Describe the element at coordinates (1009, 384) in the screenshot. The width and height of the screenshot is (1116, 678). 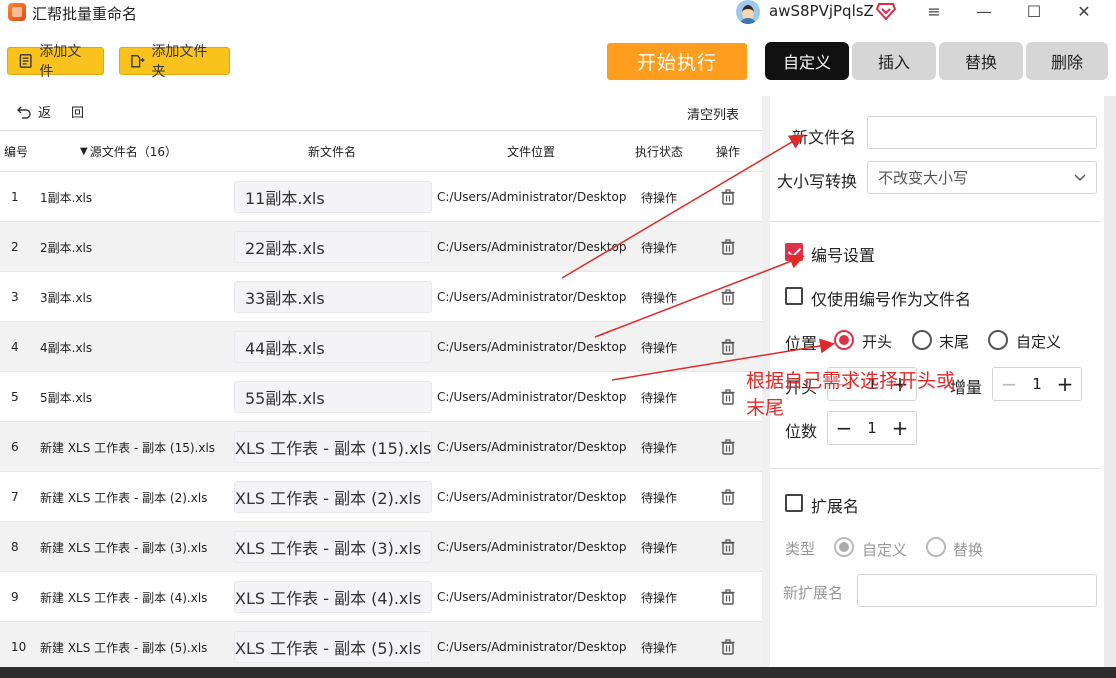
I see `increment-minus-button: −` at that location.